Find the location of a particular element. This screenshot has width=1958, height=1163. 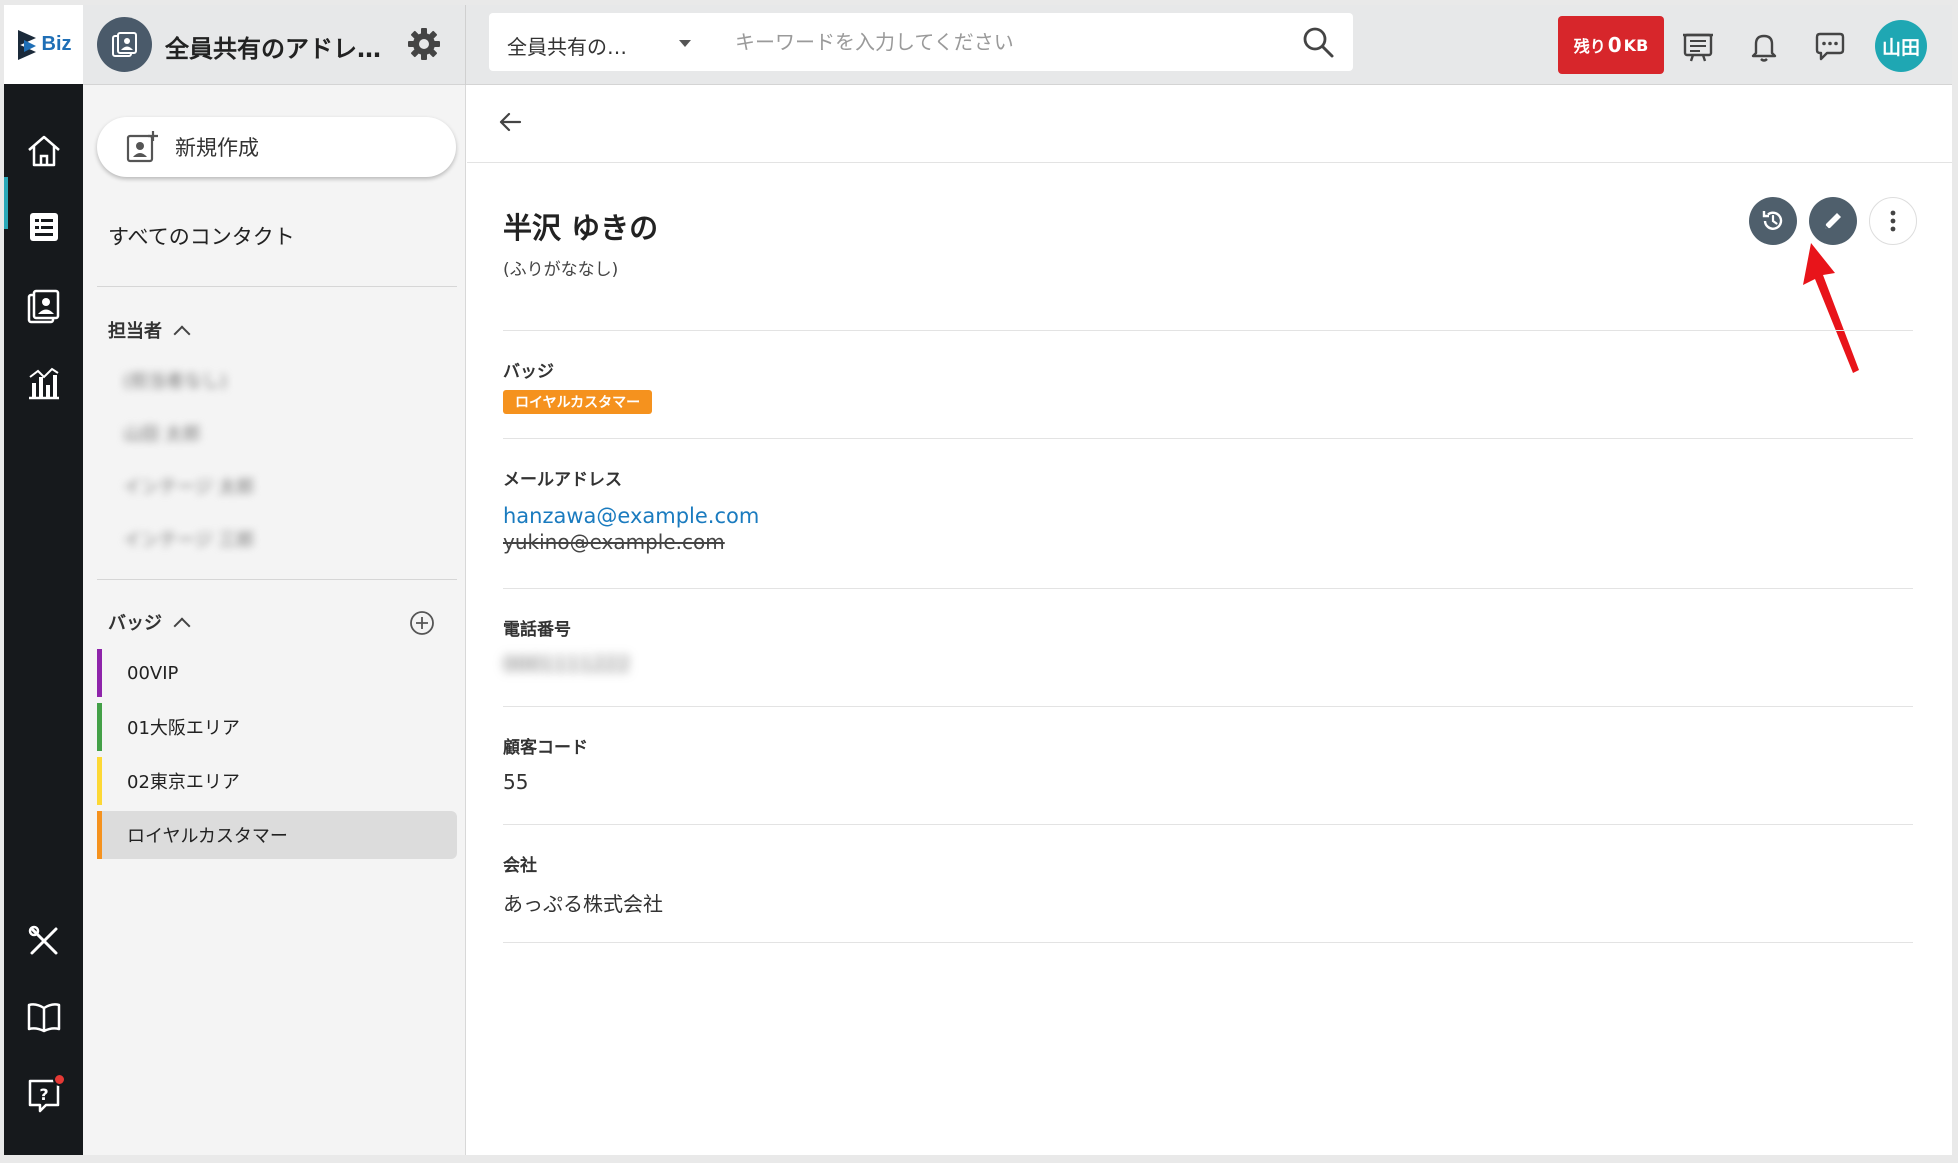

quota-unit: KB is located at coordinates (1636, 45).